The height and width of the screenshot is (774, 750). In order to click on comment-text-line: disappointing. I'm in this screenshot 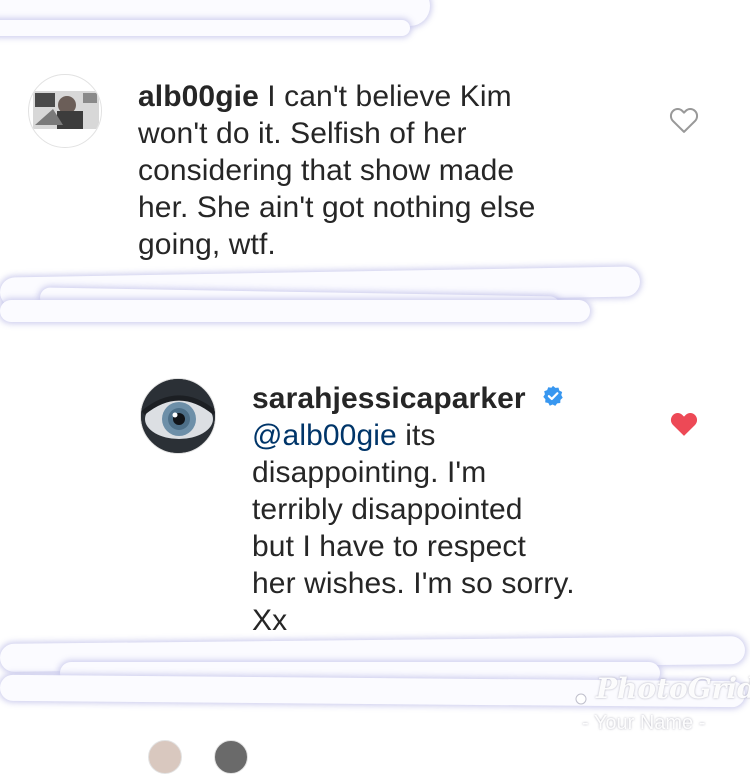, I will do `click(369, 472)`.